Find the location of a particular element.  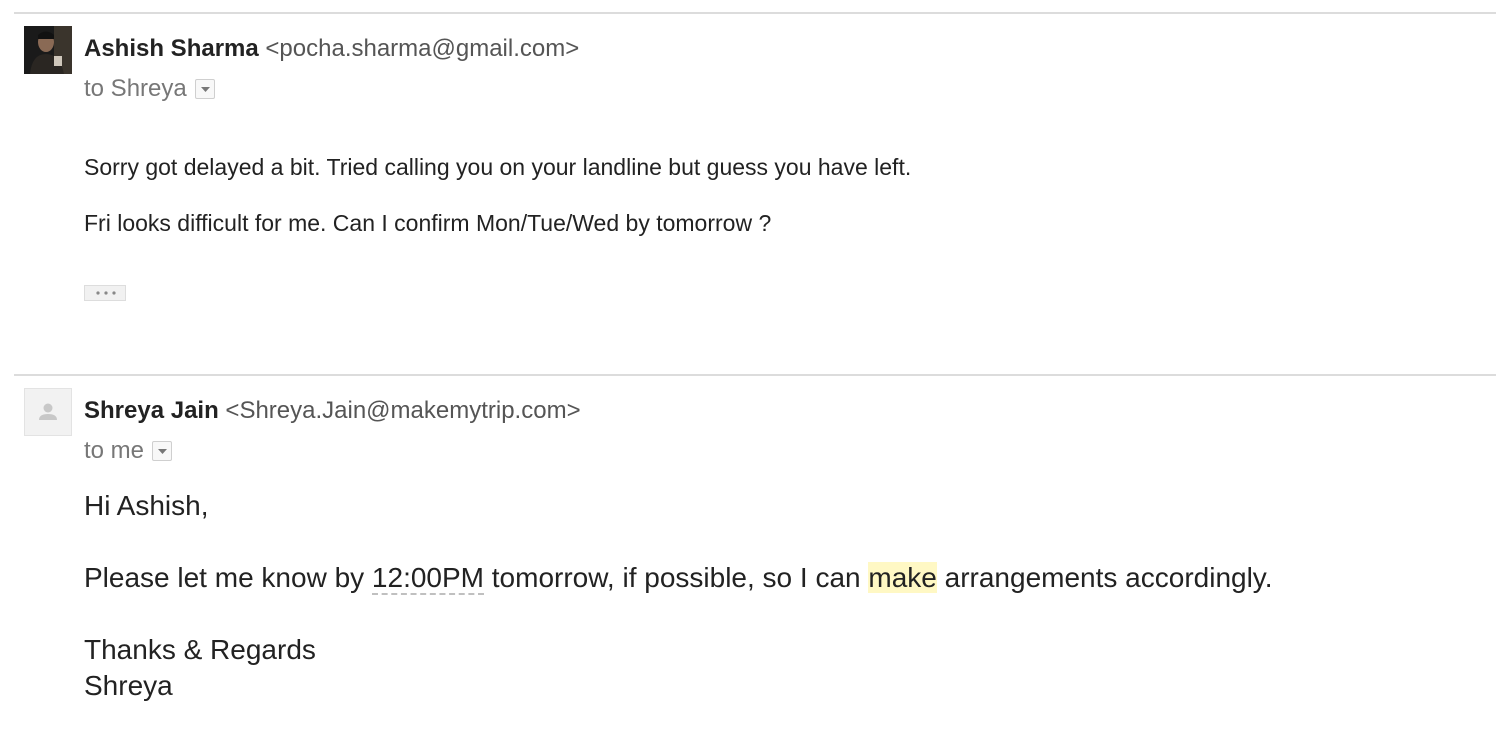

sender-name: Ashish Sharma is located at coordinates (171, 48).